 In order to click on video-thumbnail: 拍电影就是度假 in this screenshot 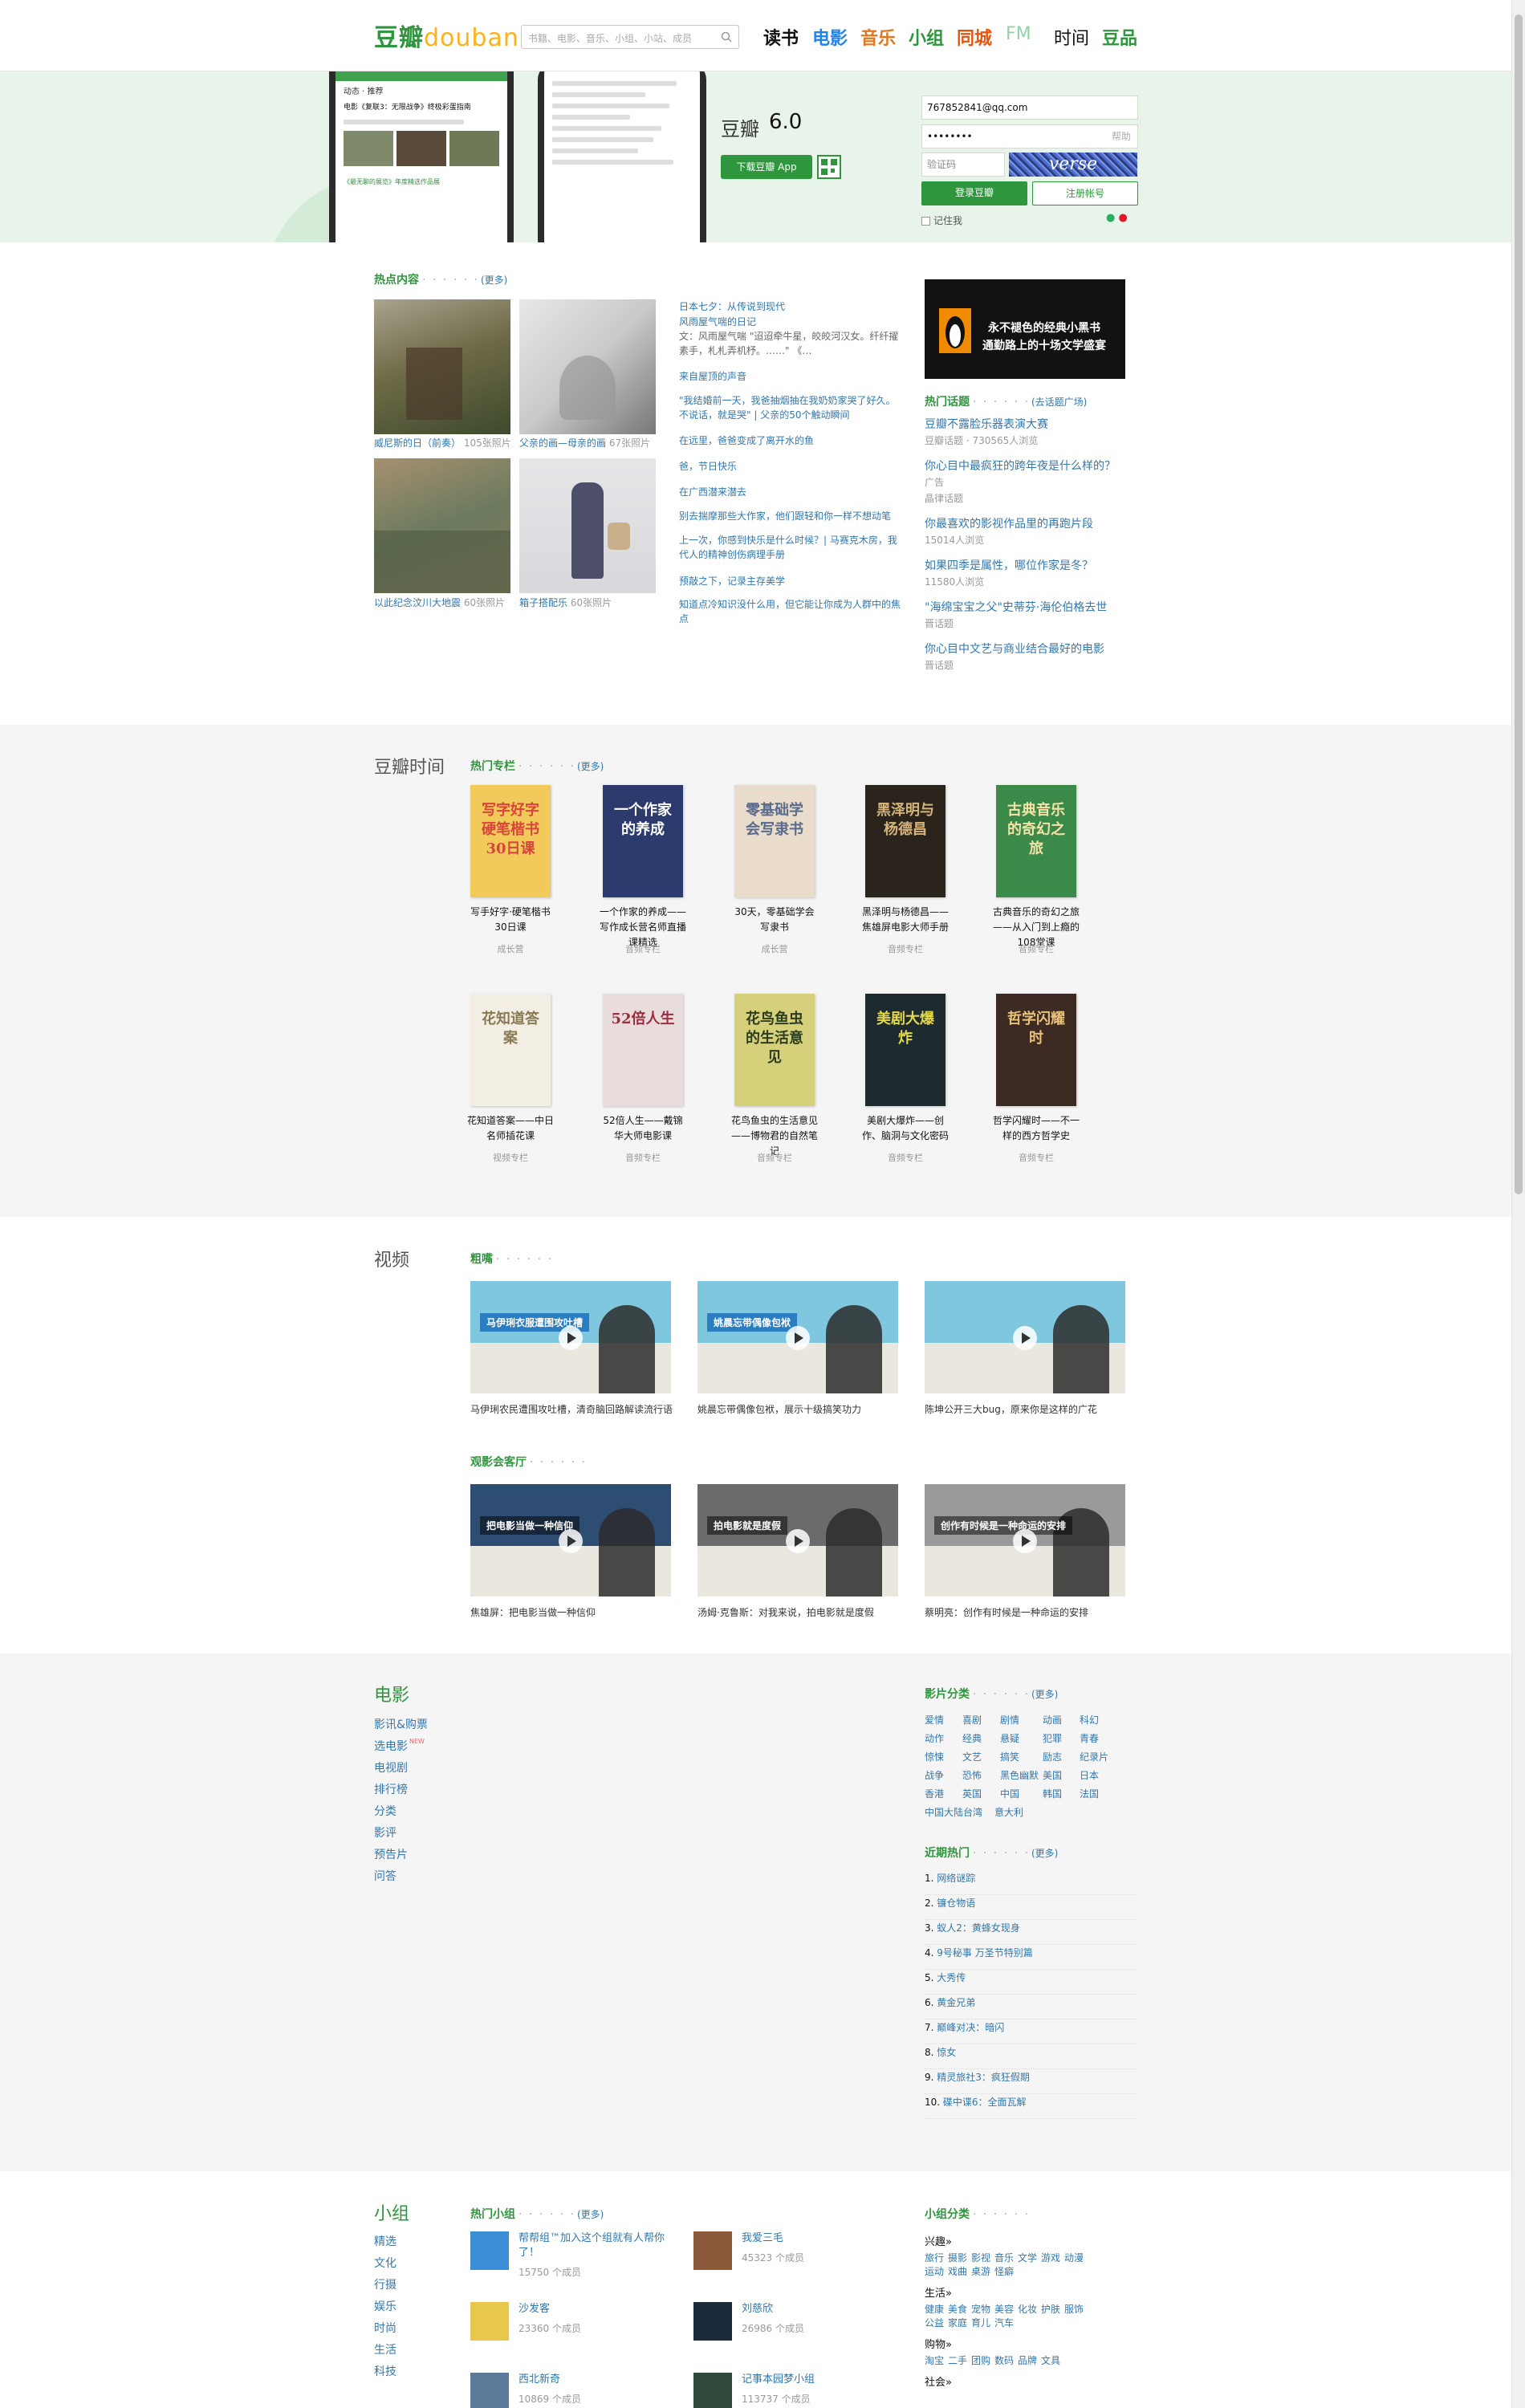, I will do `click(797, 1540)`.